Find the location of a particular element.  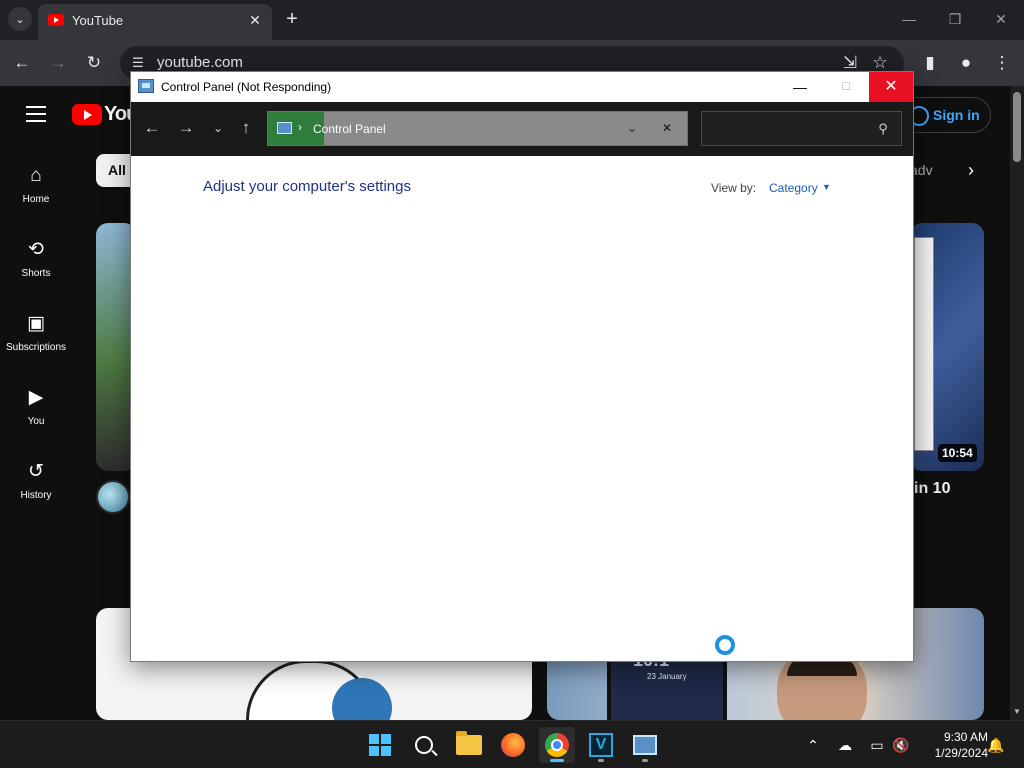

explorer-navbar: ← → ⌄ ↑ › Control Panel ⌄ ✕ ⚲ is located at coordinates (522, 129).